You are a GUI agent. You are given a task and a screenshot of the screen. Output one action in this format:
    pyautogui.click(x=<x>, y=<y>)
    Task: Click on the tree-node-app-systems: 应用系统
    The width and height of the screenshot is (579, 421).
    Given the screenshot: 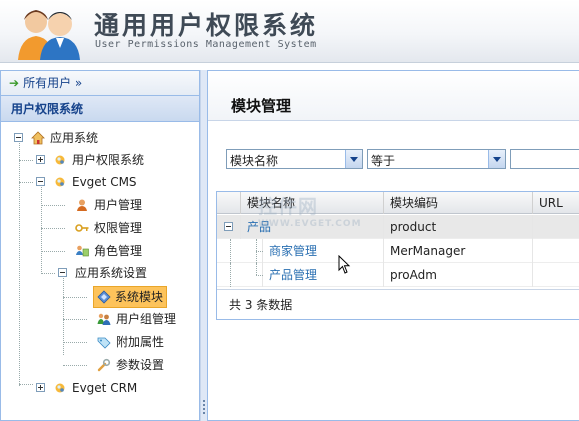 What is the action you would take?
    pyautogui.click(x=100, y=138)
    